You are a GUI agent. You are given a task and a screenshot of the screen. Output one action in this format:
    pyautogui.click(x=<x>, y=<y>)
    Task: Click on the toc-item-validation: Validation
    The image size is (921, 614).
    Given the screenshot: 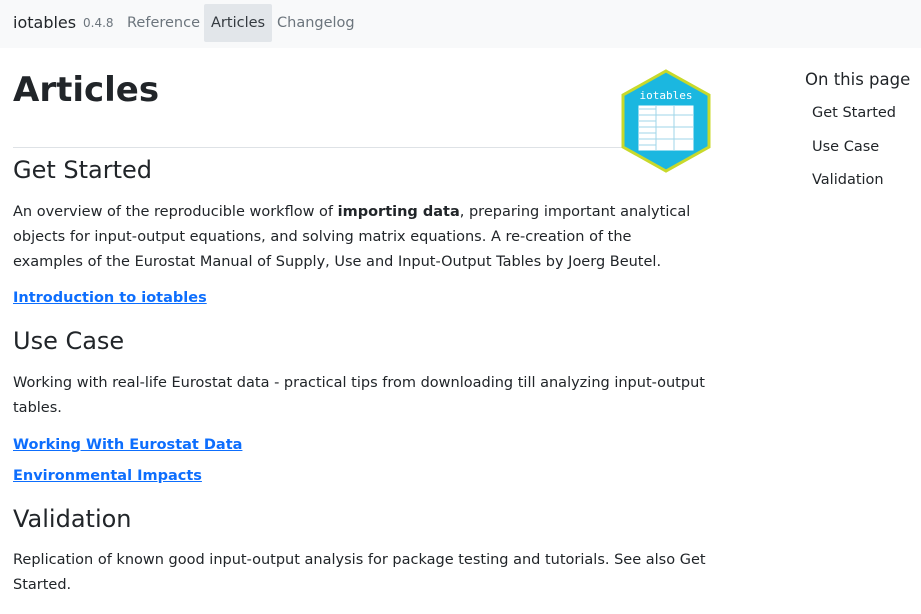 What is the action you would take?
    pyautogui.click(x=848, y=180)
    